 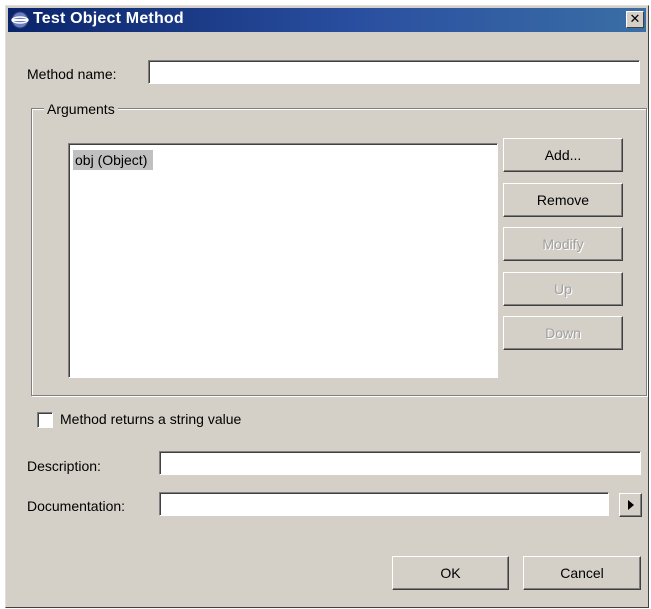 I want to click on arguments-group-label: Arguments, so click(x=81, y=109).